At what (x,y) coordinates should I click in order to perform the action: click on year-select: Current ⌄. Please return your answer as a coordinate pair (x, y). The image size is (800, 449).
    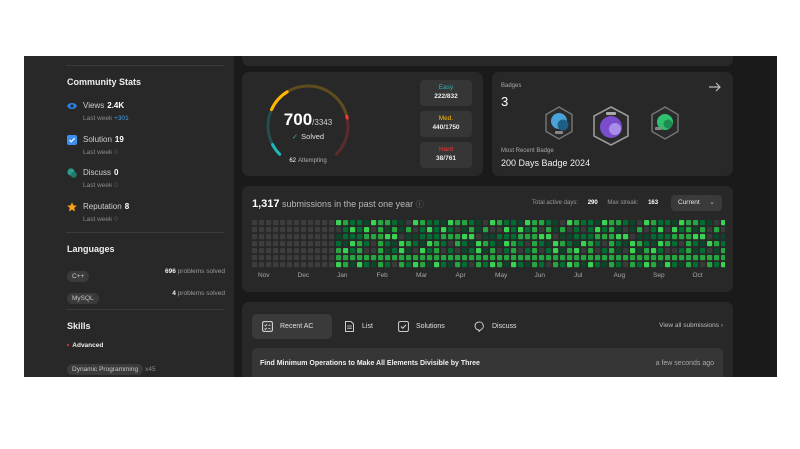
    Looking at the image, I should click on (696, 203).